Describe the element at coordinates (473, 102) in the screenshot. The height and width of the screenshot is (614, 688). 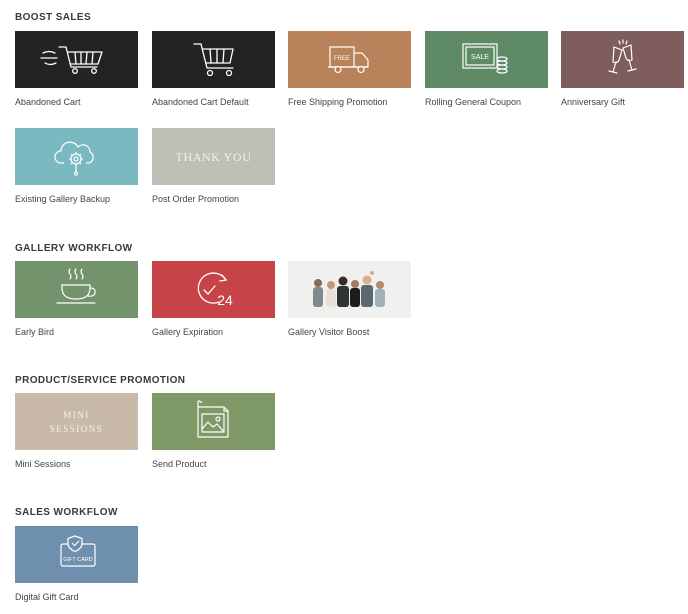
I see `card-label: Rolling General Coupon` at that location.